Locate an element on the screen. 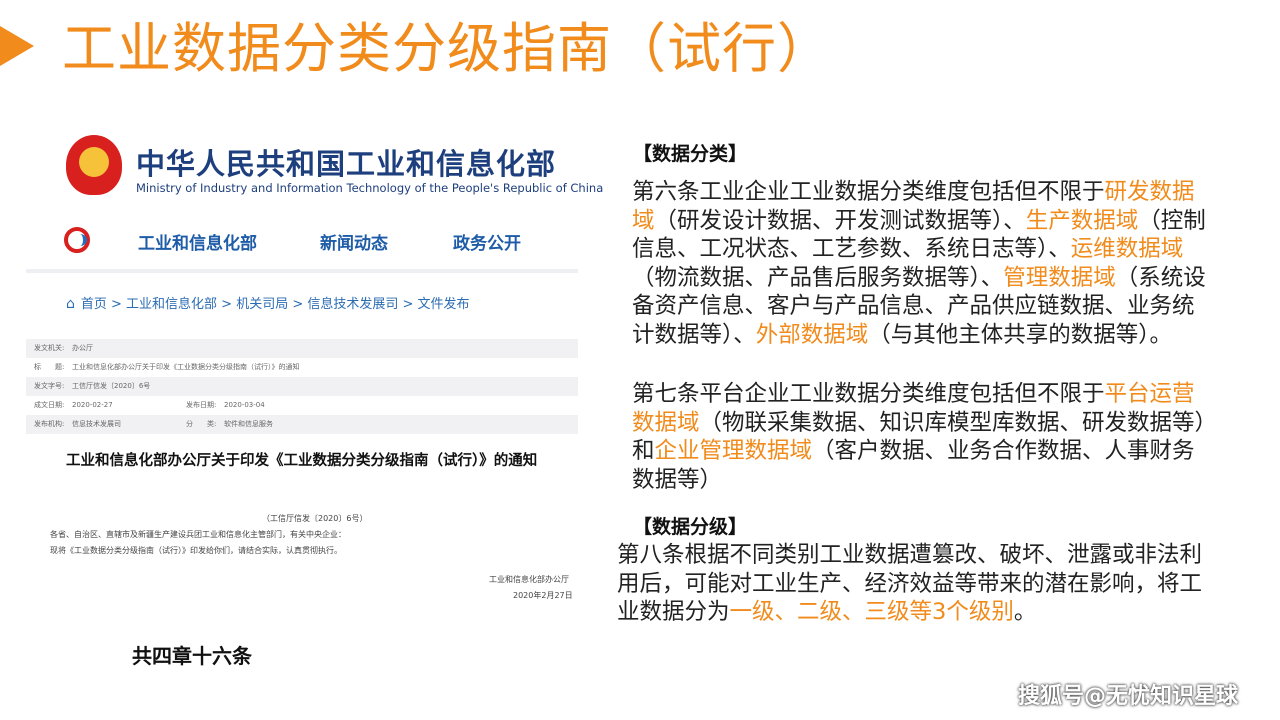 This screenshot has width=1280, height=720. highlighted-term: 一级、二级、三级等3个级别 is located at coordinates (871, 612).